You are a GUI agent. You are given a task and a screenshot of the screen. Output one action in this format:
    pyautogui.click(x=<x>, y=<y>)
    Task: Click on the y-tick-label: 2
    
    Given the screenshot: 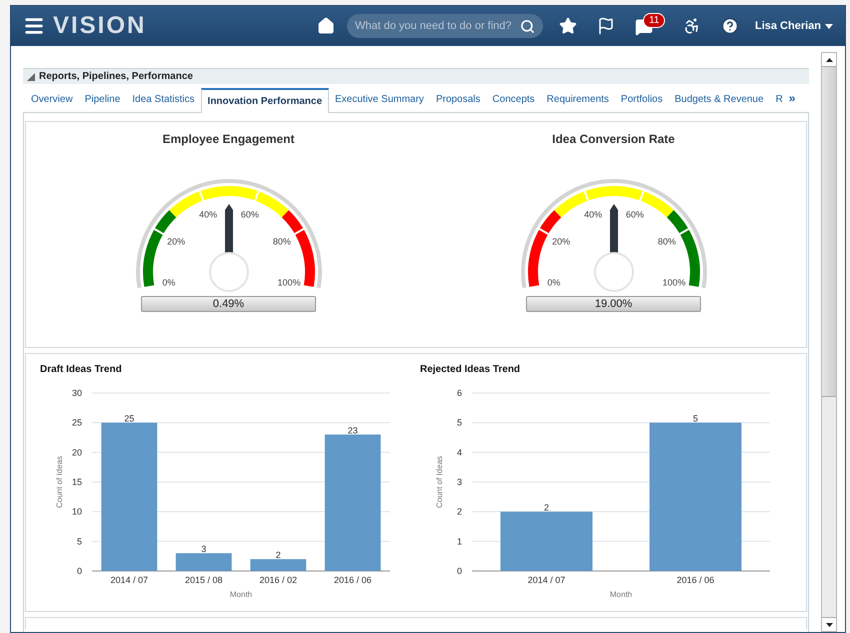 What is the action you would take?
    pyautogui.click(x=459, y=511)
    